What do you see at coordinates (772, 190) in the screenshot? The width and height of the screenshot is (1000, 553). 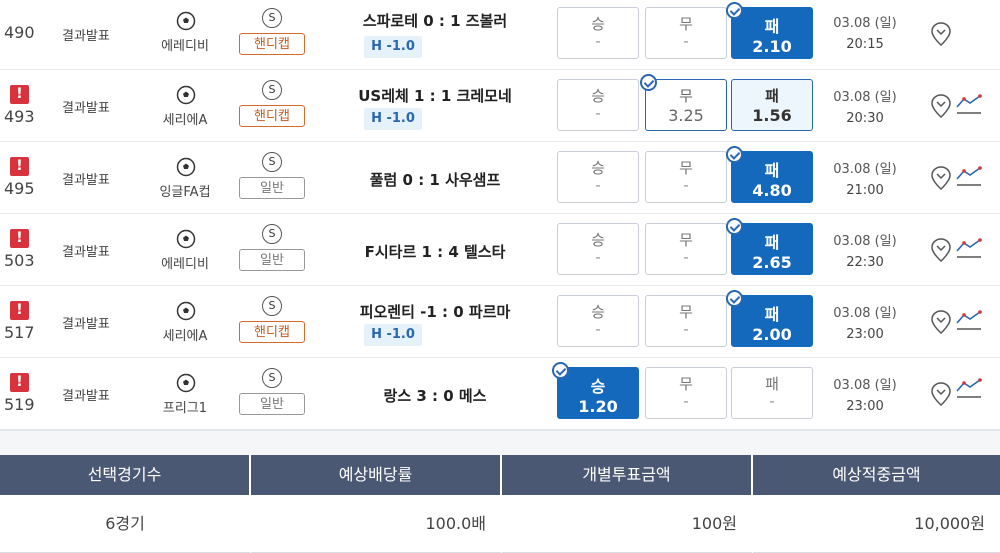 I see `odds-value: 4.80` at bounding box center [772, 190].